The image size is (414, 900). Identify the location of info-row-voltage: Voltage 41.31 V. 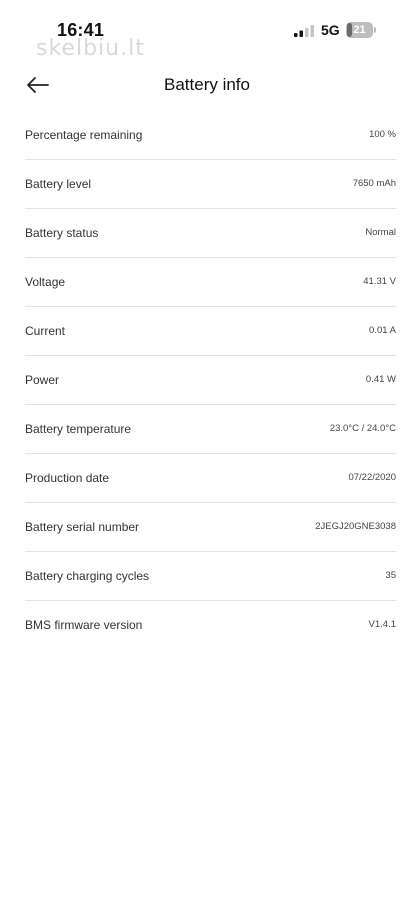
(210, 282).